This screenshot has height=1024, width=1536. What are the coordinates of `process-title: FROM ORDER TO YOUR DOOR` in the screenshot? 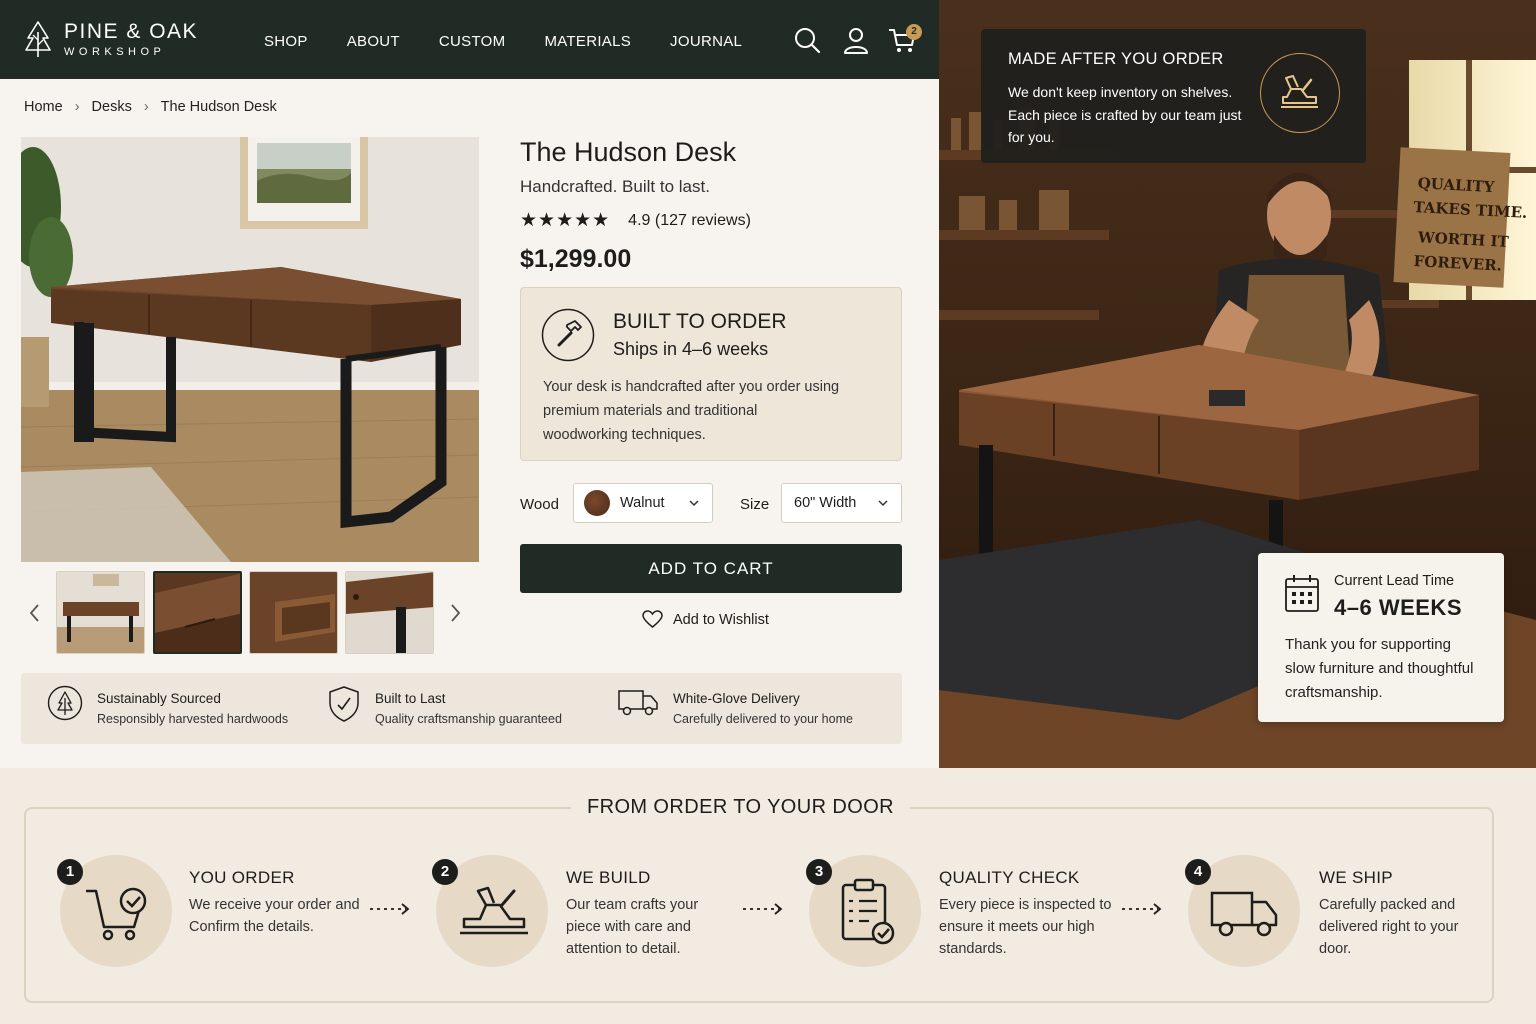 It's located at (741, 807).